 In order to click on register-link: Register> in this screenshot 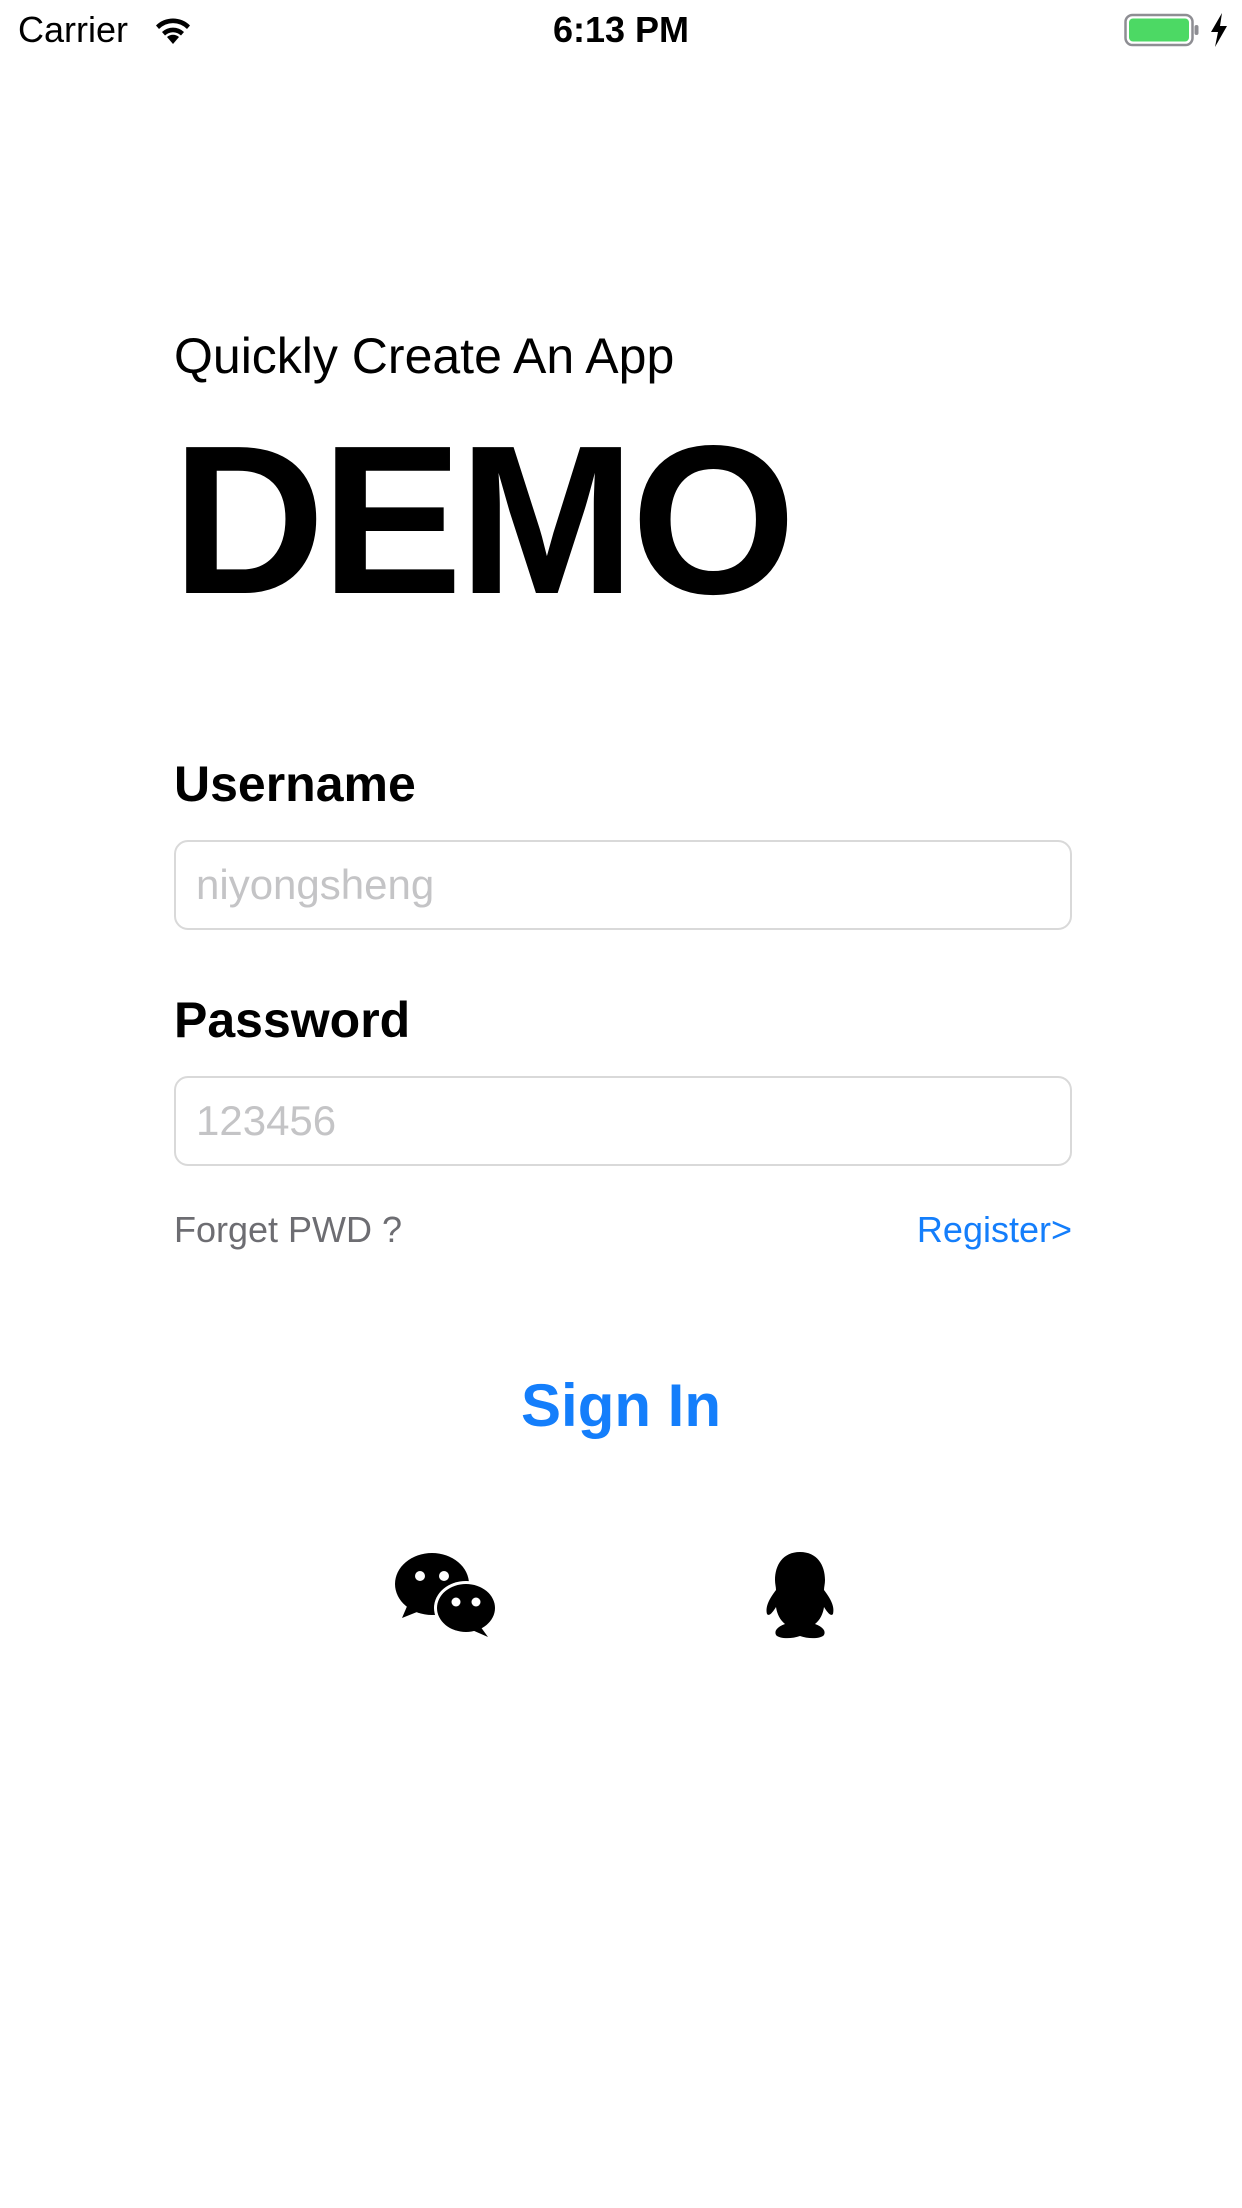, I will do `click(994, 1230)`.